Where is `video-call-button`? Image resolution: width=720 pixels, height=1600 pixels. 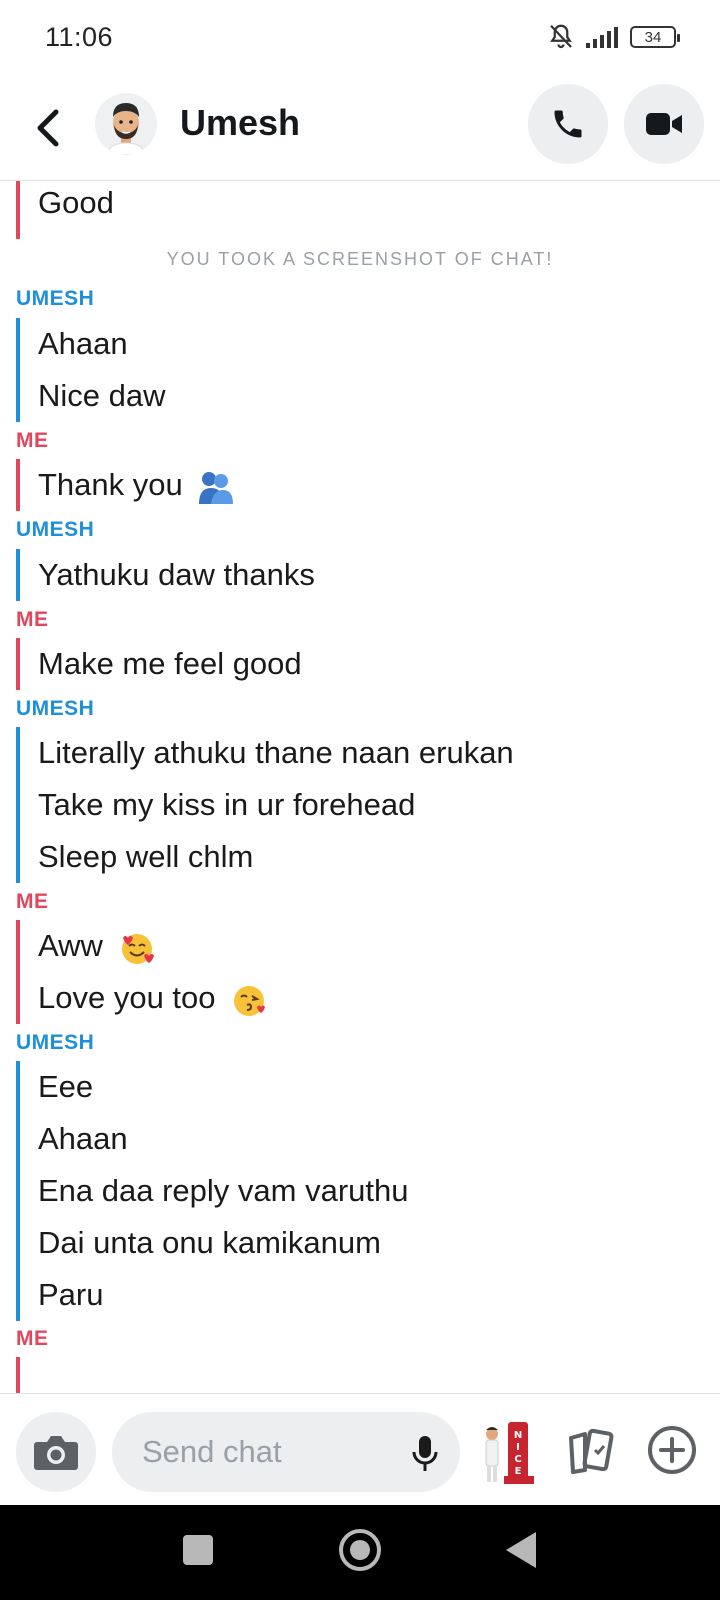 video-call-button is located at coordinates (664, 124).